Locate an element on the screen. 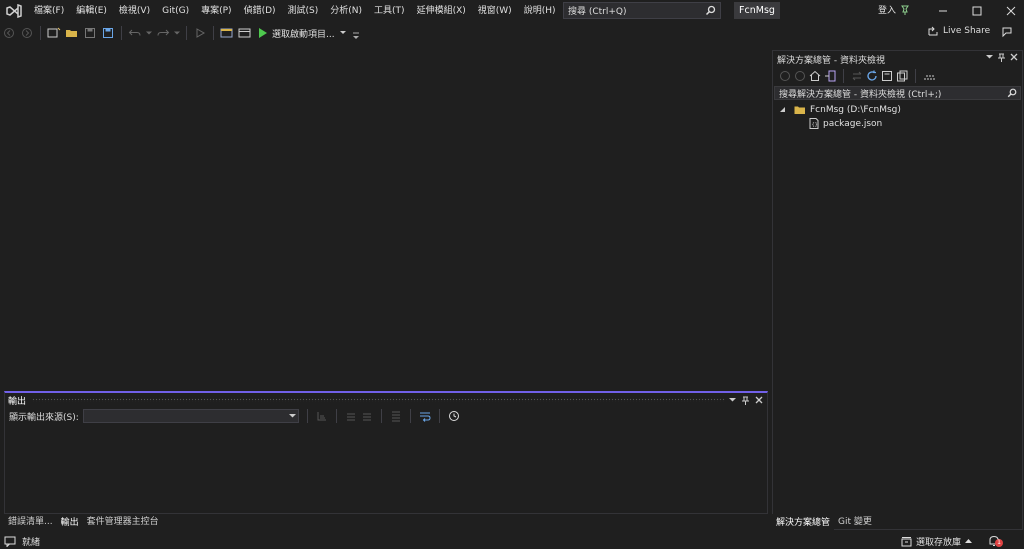  undo-icon is located at coordinates (135, 33).